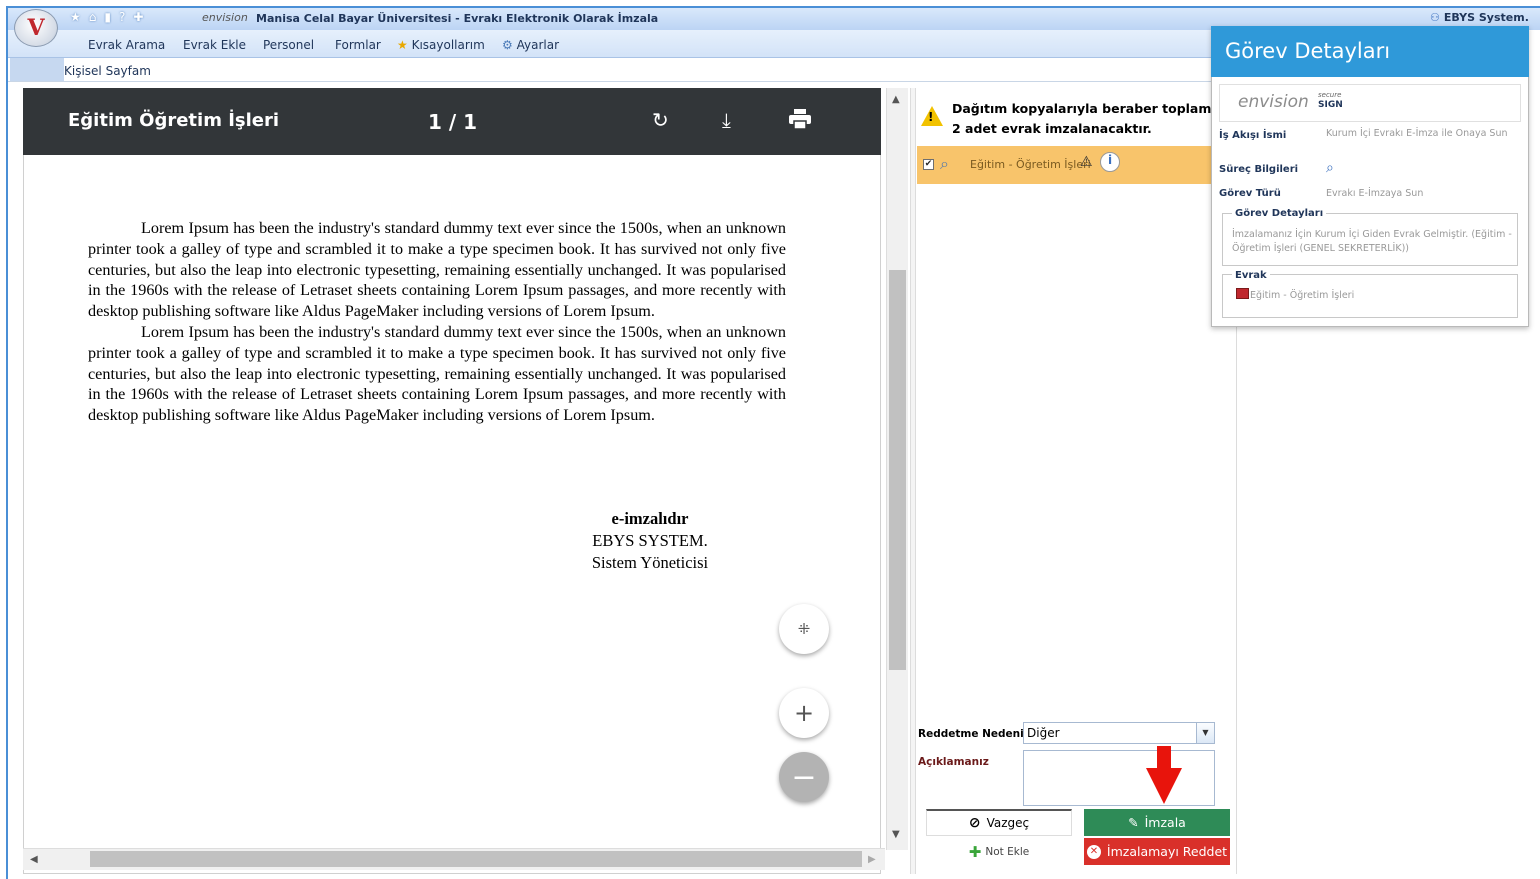 The height and width of the screenshot is (879, 1540). I want to click on reject-reason-select: Diğer, so click(1119, 733).